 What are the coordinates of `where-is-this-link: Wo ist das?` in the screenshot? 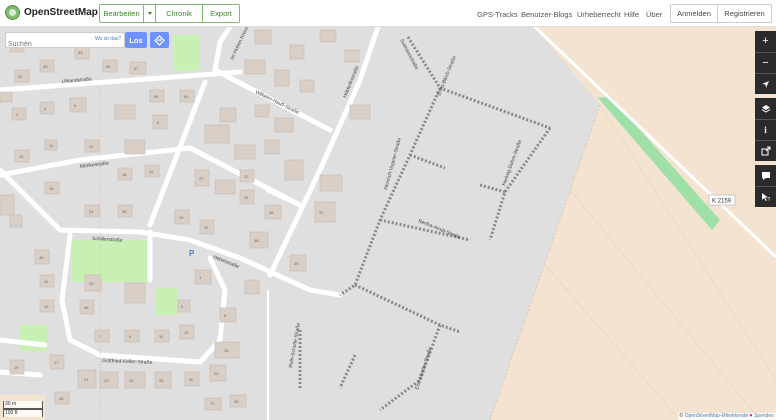 It's located at (108, 39).